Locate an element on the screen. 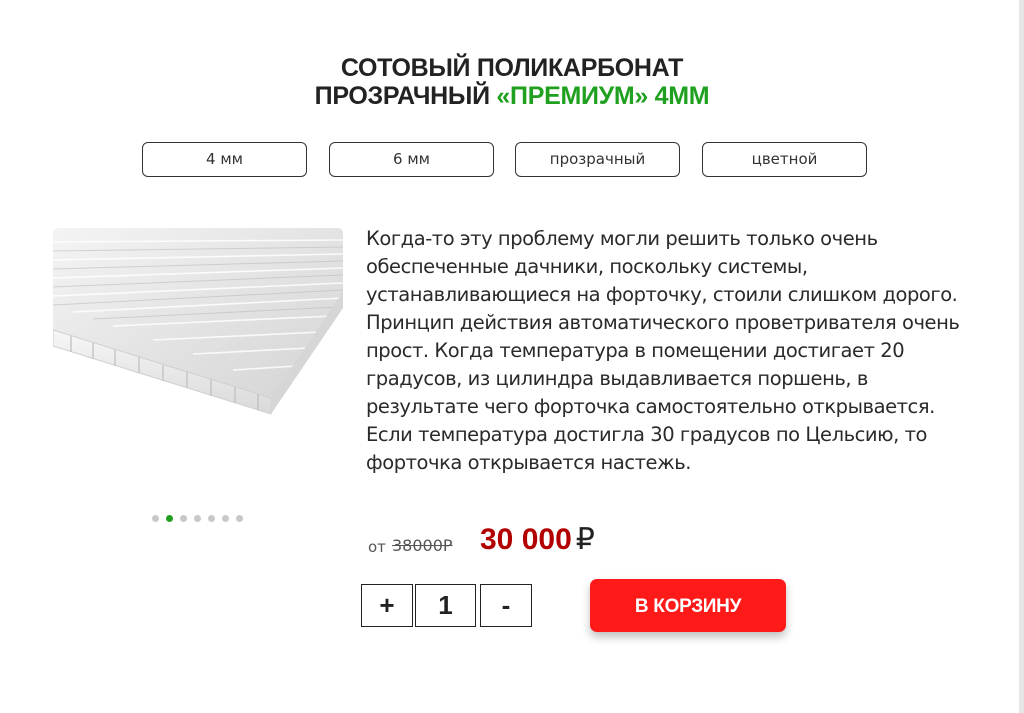  old-price: 38000Р is located at coordinates (422, 545).